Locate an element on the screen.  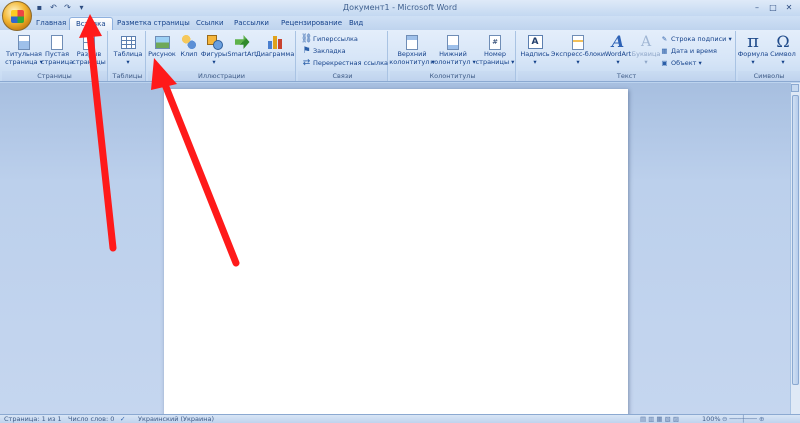
group-tables: Таблица ▾ Таблицы is located at coordinates (128, 56).